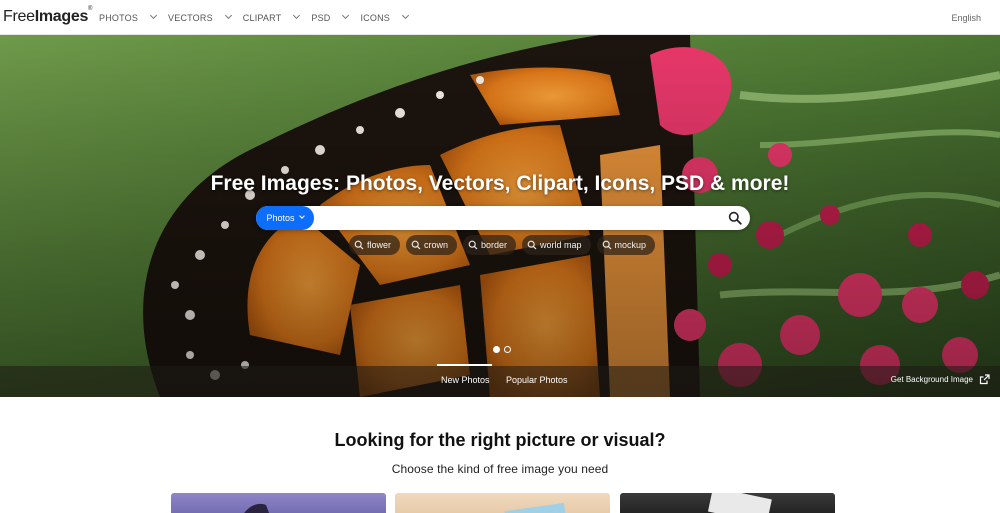 The width and height of the screenshot is (1000, 513). I want to click on tag-label: border, so click(493, 245).